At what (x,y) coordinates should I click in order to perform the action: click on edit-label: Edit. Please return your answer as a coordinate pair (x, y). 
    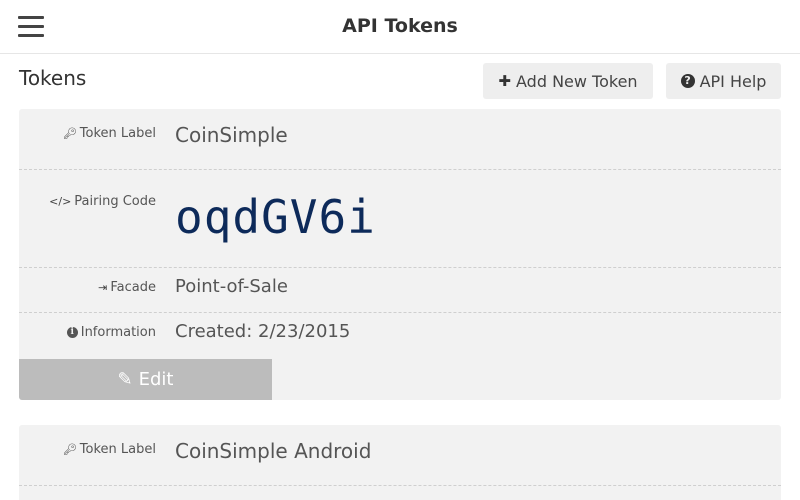
    Looking at the image, I should click on (156, 379).